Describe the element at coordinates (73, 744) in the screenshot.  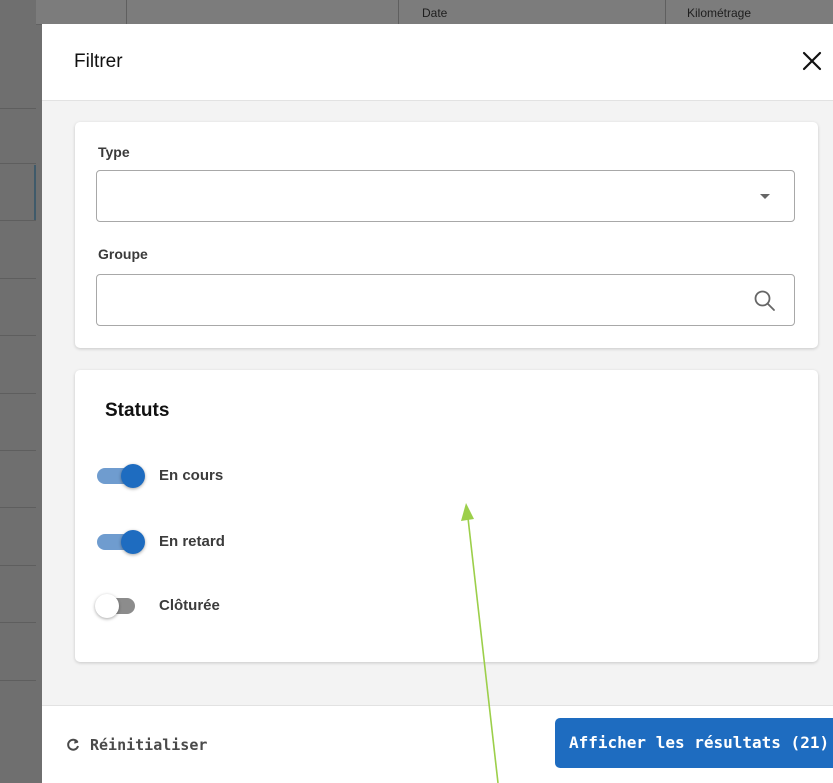
I see `refresh-icon` at that location.